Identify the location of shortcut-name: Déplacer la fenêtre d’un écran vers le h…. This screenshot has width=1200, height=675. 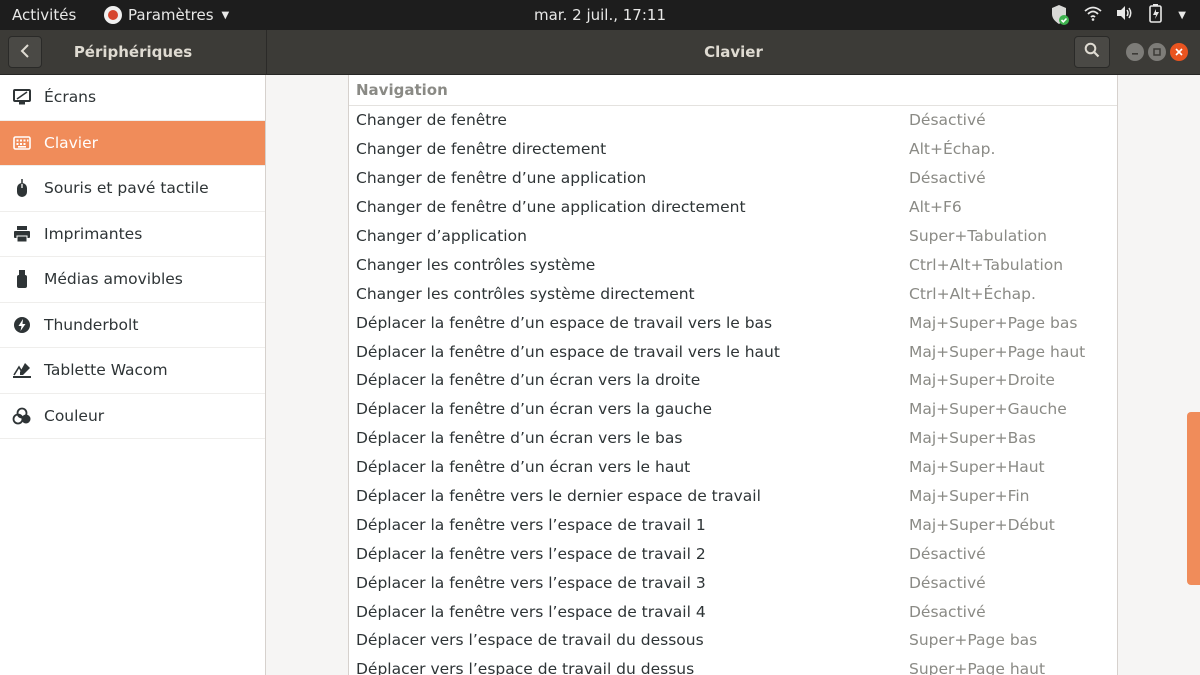
(523, 467).